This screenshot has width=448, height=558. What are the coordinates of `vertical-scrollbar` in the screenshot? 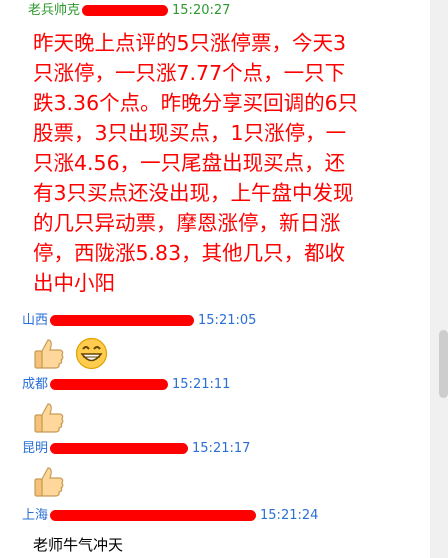 It's located at (439, 279).